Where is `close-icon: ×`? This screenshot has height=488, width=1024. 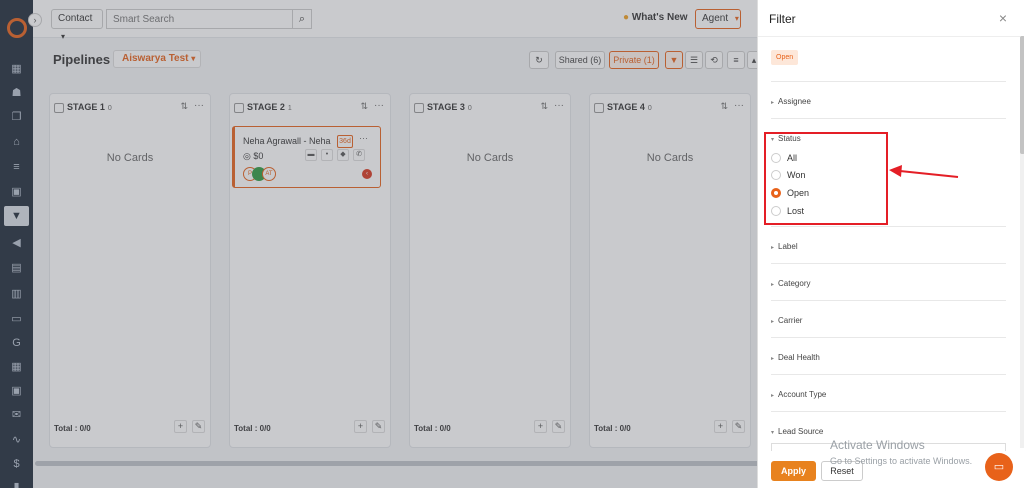 close-icon: × is located at coordinates (1003, 18).